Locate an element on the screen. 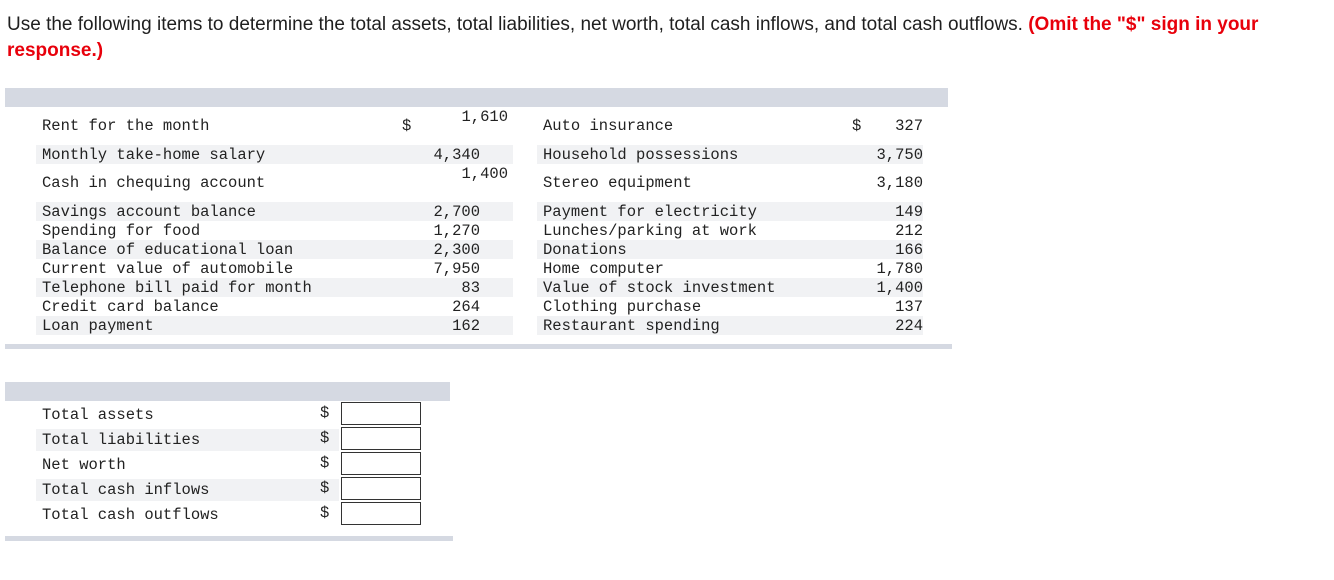 This screenshot has width=1334, height=580. answer-table-footer-bar is located at coordinates (229, 538).